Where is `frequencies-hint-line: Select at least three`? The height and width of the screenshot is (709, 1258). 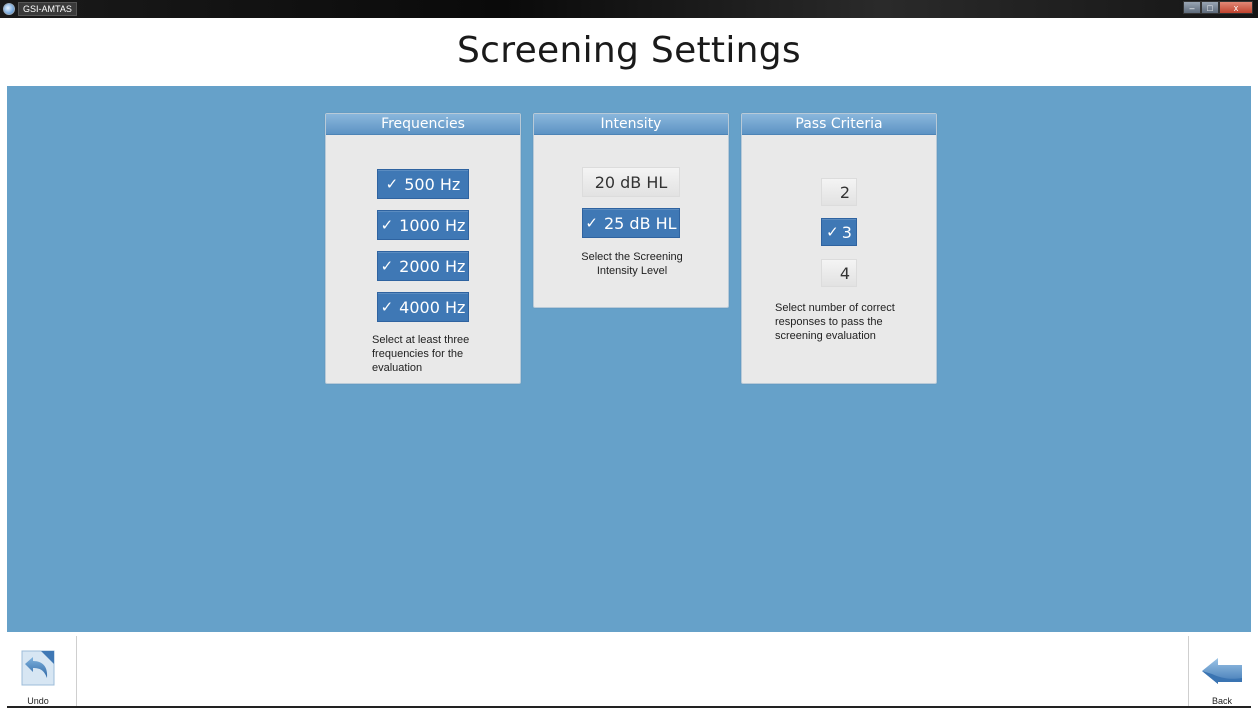 frequencies-hint-line: Select at least three is located at coordinates (421, 340).